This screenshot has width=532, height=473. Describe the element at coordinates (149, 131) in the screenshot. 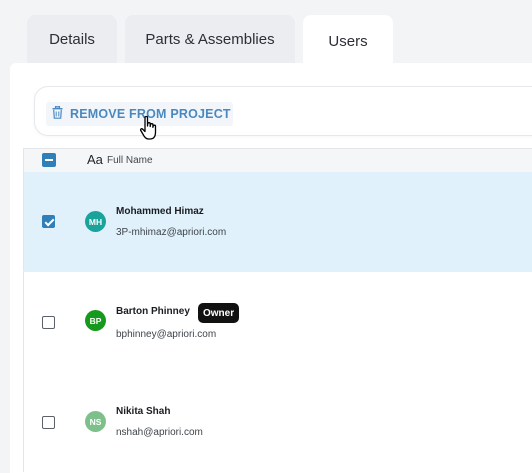

I see `hand-cursor-icon` at that location.